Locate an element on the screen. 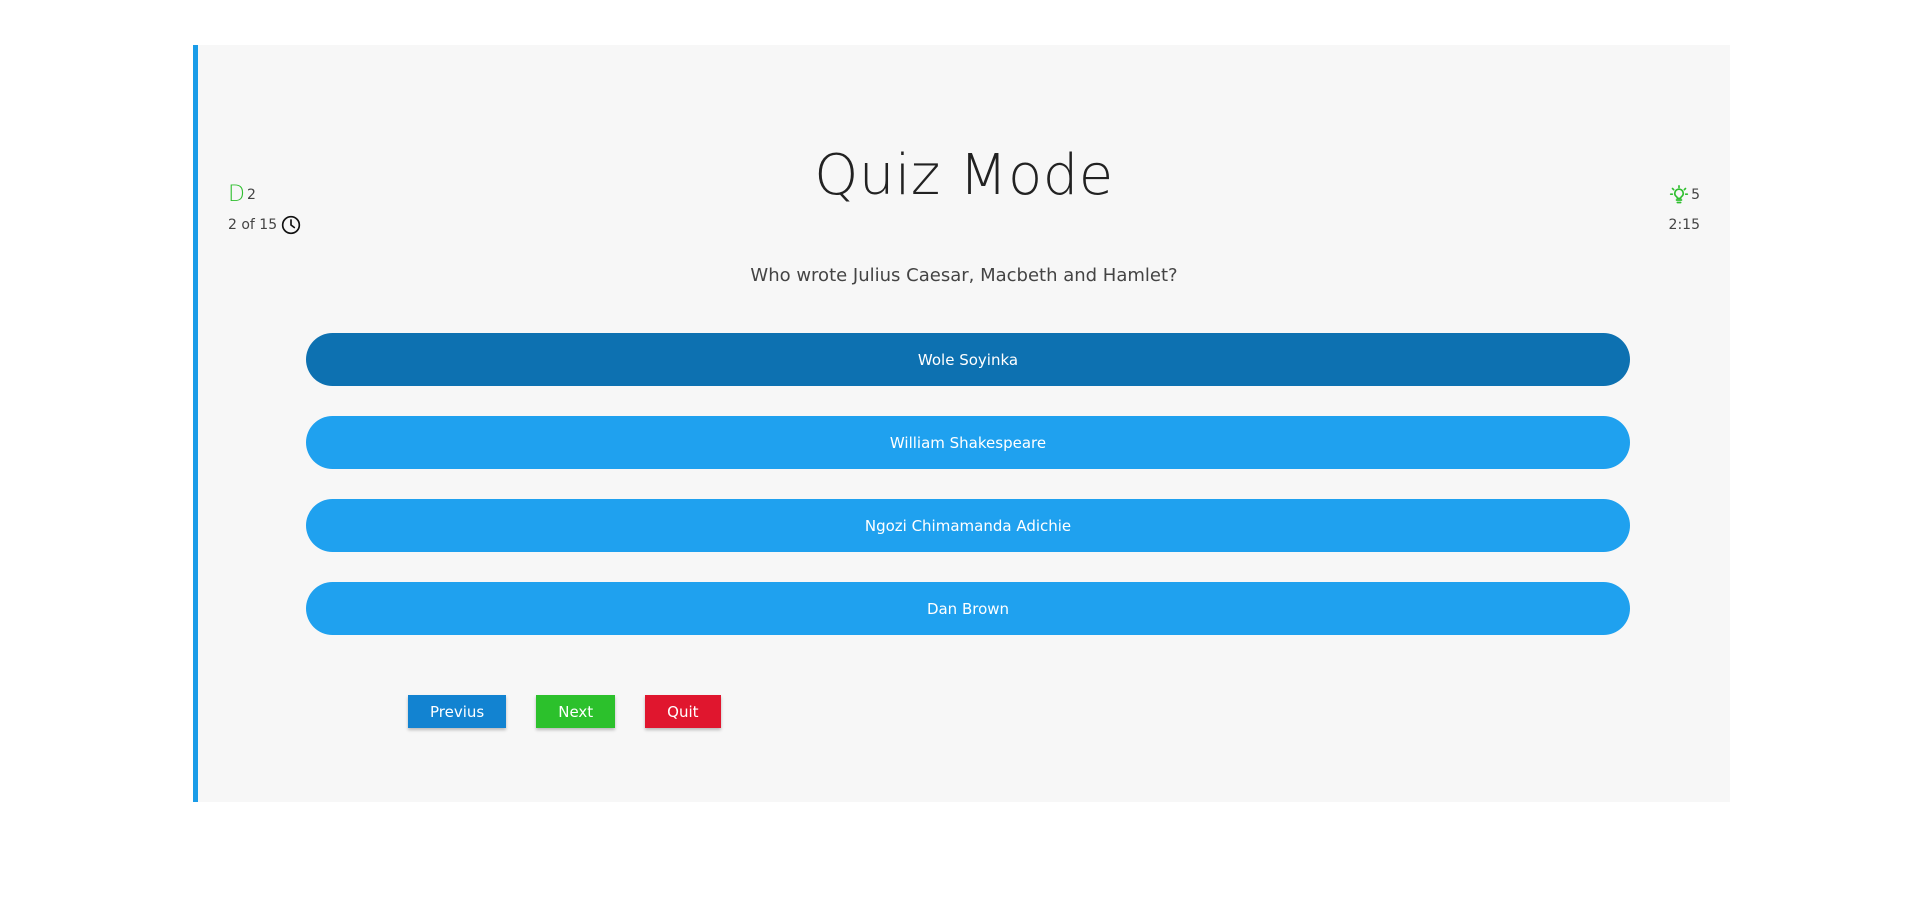  question-progress: 2 of 15 is located at coordinates (253, 225).